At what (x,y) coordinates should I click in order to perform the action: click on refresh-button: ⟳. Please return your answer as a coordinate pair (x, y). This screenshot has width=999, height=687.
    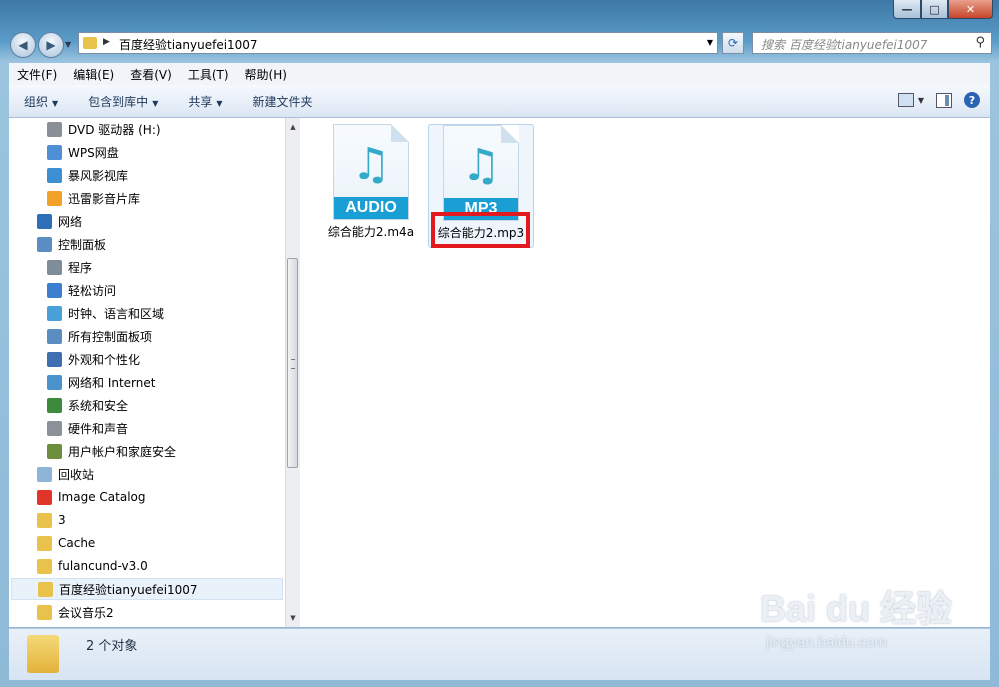
    Looking at the image, I should click on (733, 43).